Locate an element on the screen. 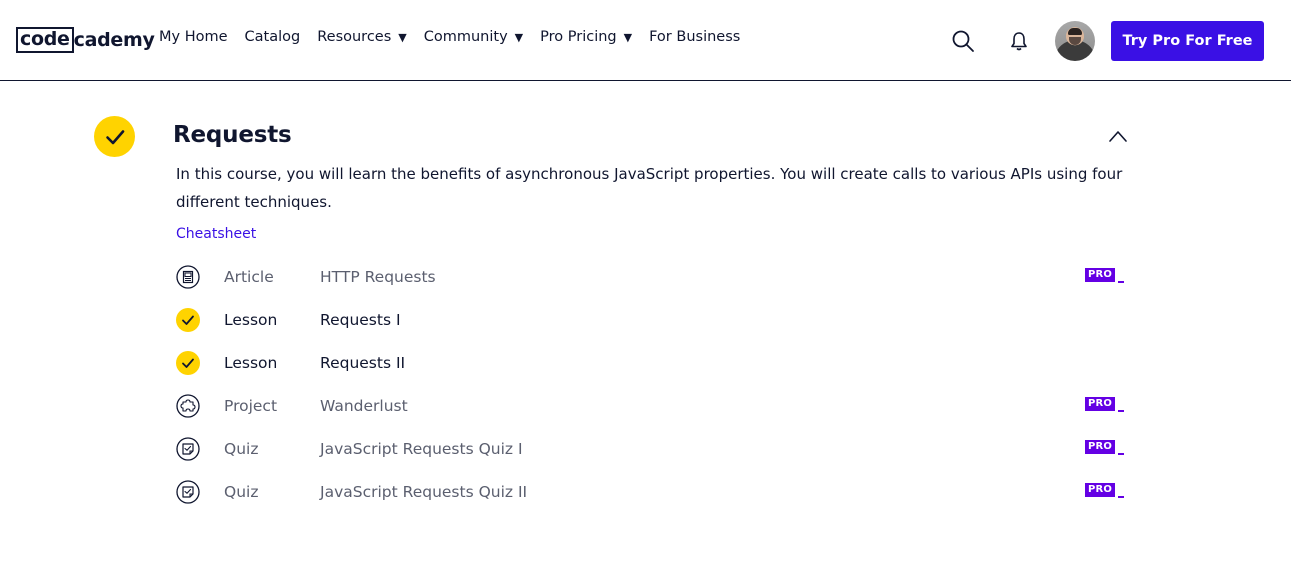 This screenshot has width=1291, height=567. logo-text: cademy is located at coordinates (114, 40).